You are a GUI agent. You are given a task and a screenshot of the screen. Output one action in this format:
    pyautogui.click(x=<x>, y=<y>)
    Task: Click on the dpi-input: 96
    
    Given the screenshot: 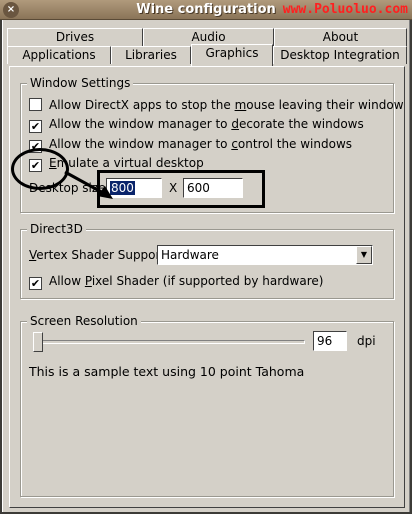 What is the action you would take?
    pyautogui.click(x=330, y=341)
    